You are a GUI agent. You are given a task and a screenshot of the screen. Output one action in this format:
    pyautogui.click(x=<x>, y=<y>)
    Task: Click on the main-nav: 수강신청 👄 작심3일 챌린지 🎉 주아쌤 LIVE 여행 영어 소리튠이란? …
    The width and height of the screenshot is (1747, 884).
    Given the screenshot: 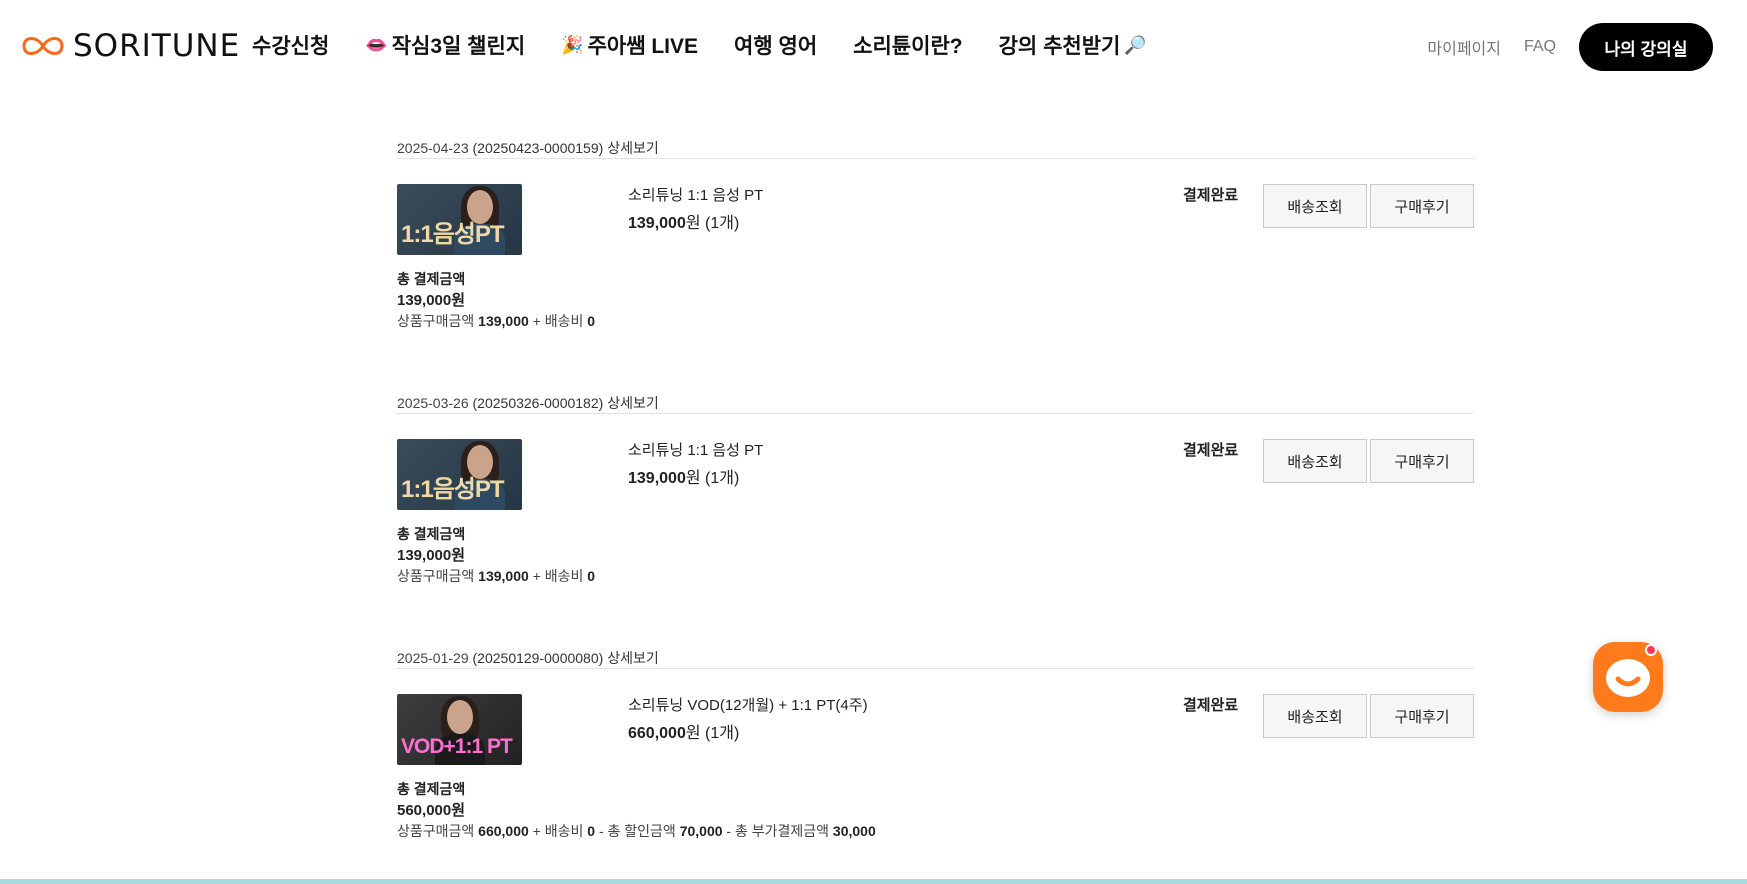 What is the action you would take?
    pyautogui.click(x=717, y=45)
    